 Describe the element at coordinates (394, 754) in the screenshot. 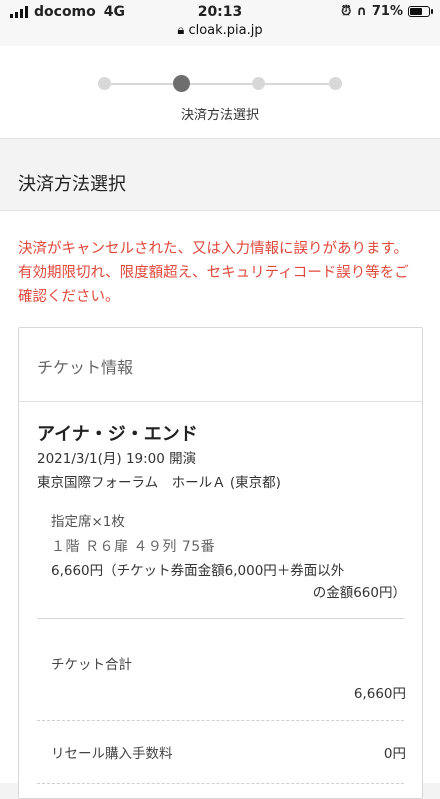

I see `resale-fee-value: 0円` at that location.